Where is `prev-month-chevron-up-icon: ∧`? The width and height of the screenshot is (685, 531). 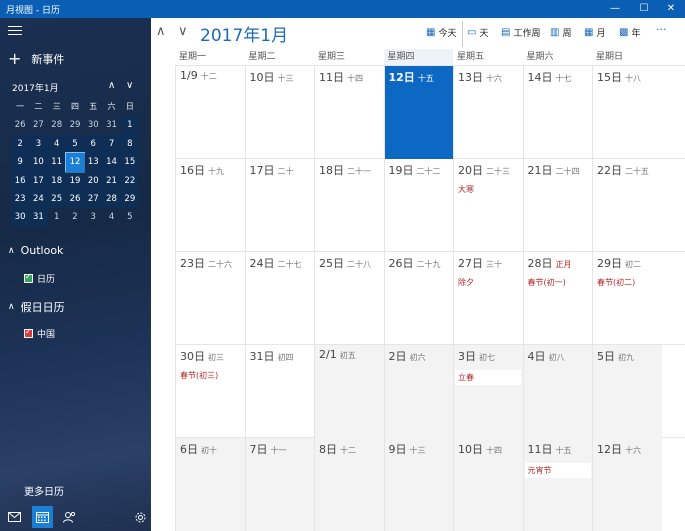 prev-month-chevron-up-icon: ∧ is located at coordinates (161, 31).